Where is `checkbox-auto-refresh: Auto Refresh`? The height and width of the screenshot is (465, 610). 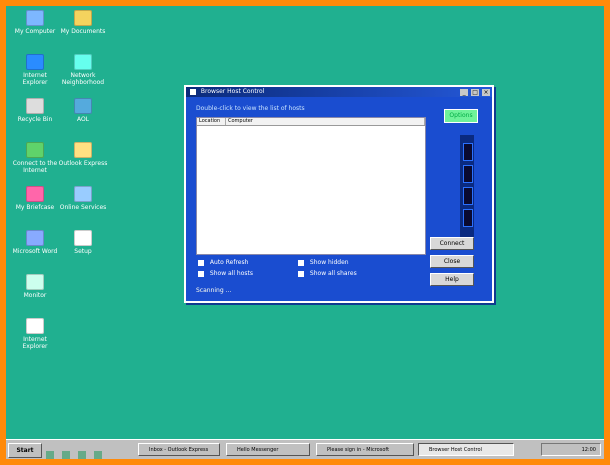
checkbox-auto-refresh: Auto Refresh is located at coordinates (223, 262).